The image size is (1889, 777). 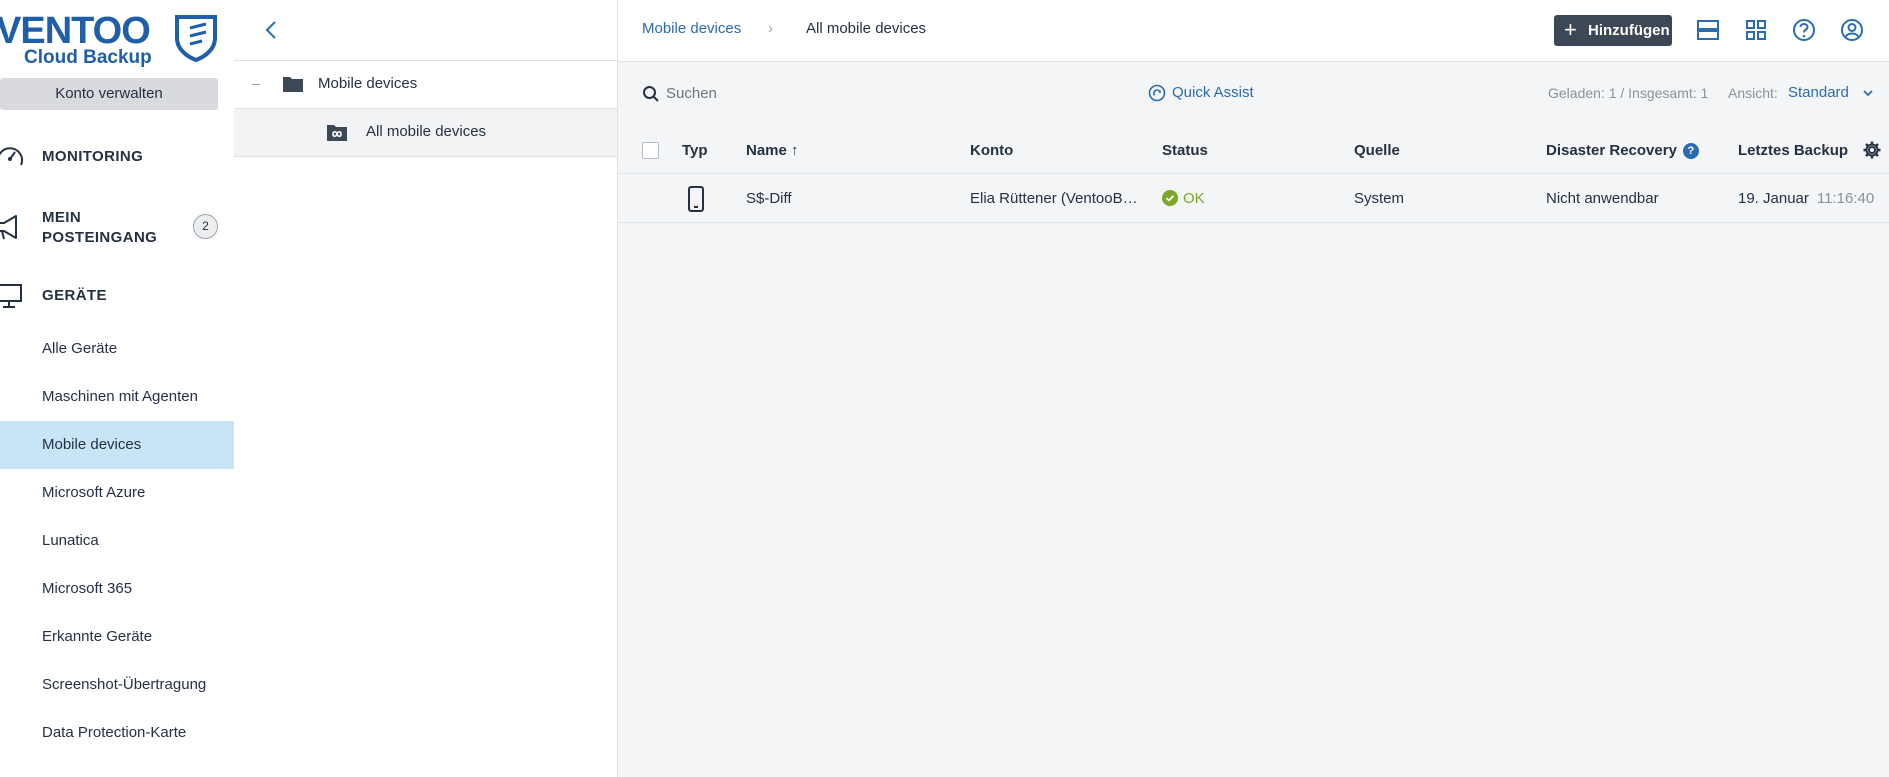 What do you see at coordinates (117, 493) in the screenshot?
I see `sidebar-item-microsoft-azure: Microsoft Azure` at bounding box center [117, 493].